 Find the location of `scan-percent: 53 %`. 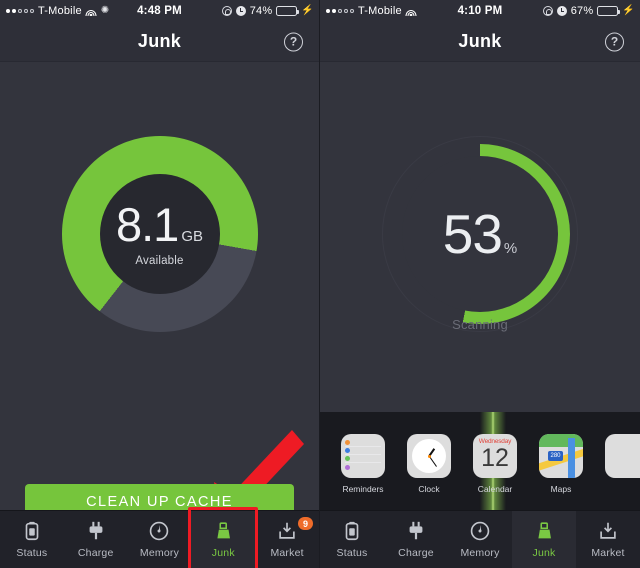

scan-percent: 53 % is located at coordinates (480, 233).